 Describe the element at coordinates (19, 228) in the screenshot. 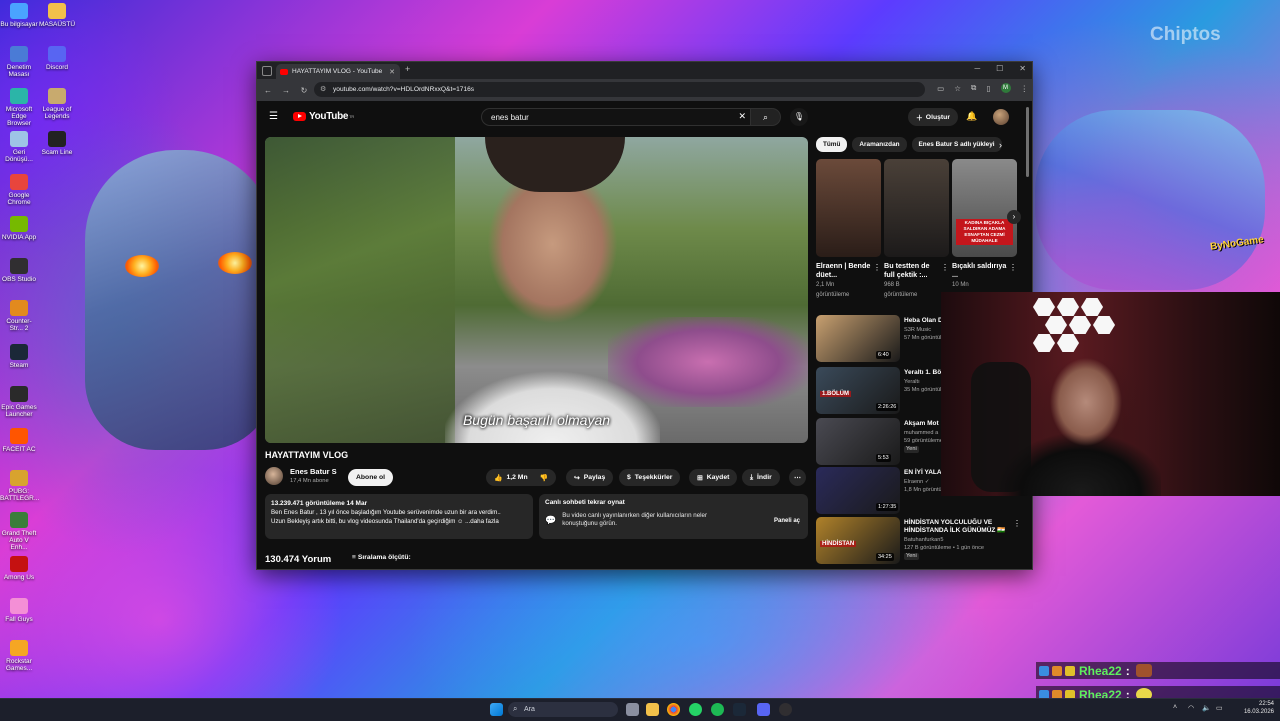

I see `desktop-icon: NVIDIA App` at that location.